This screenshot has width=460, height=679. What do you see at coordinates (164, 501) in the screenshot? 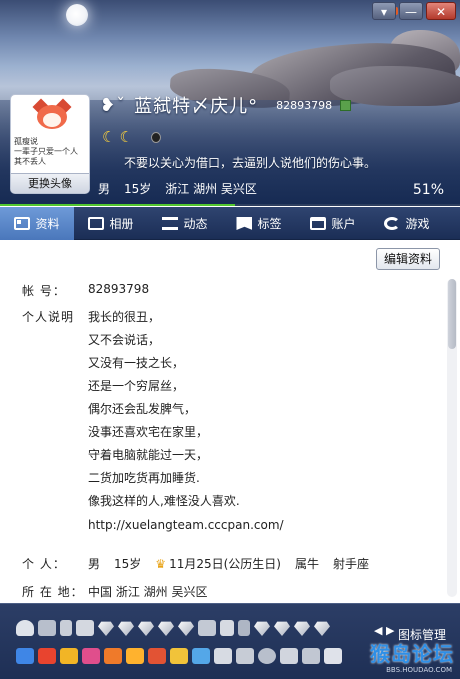
I see `description-line: 像我这样的人,难怪没人喜欢.` at bounding box center [164, 501].